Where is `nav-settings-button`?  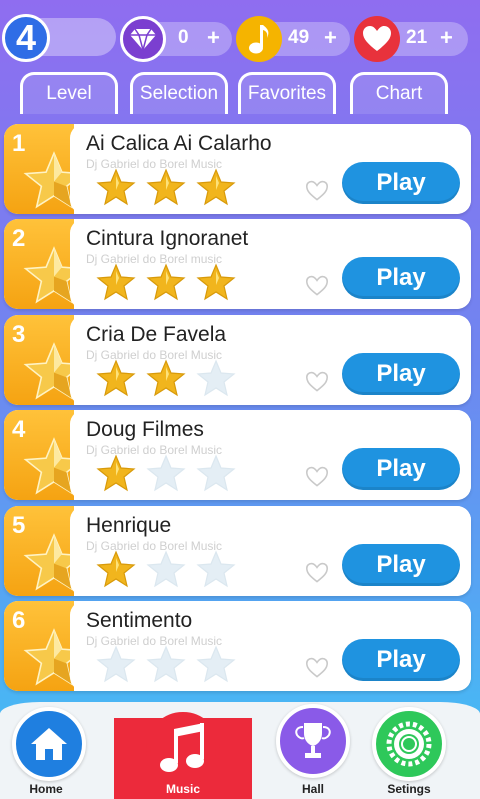
nav-settings-button is located at coordinates (409, 744).